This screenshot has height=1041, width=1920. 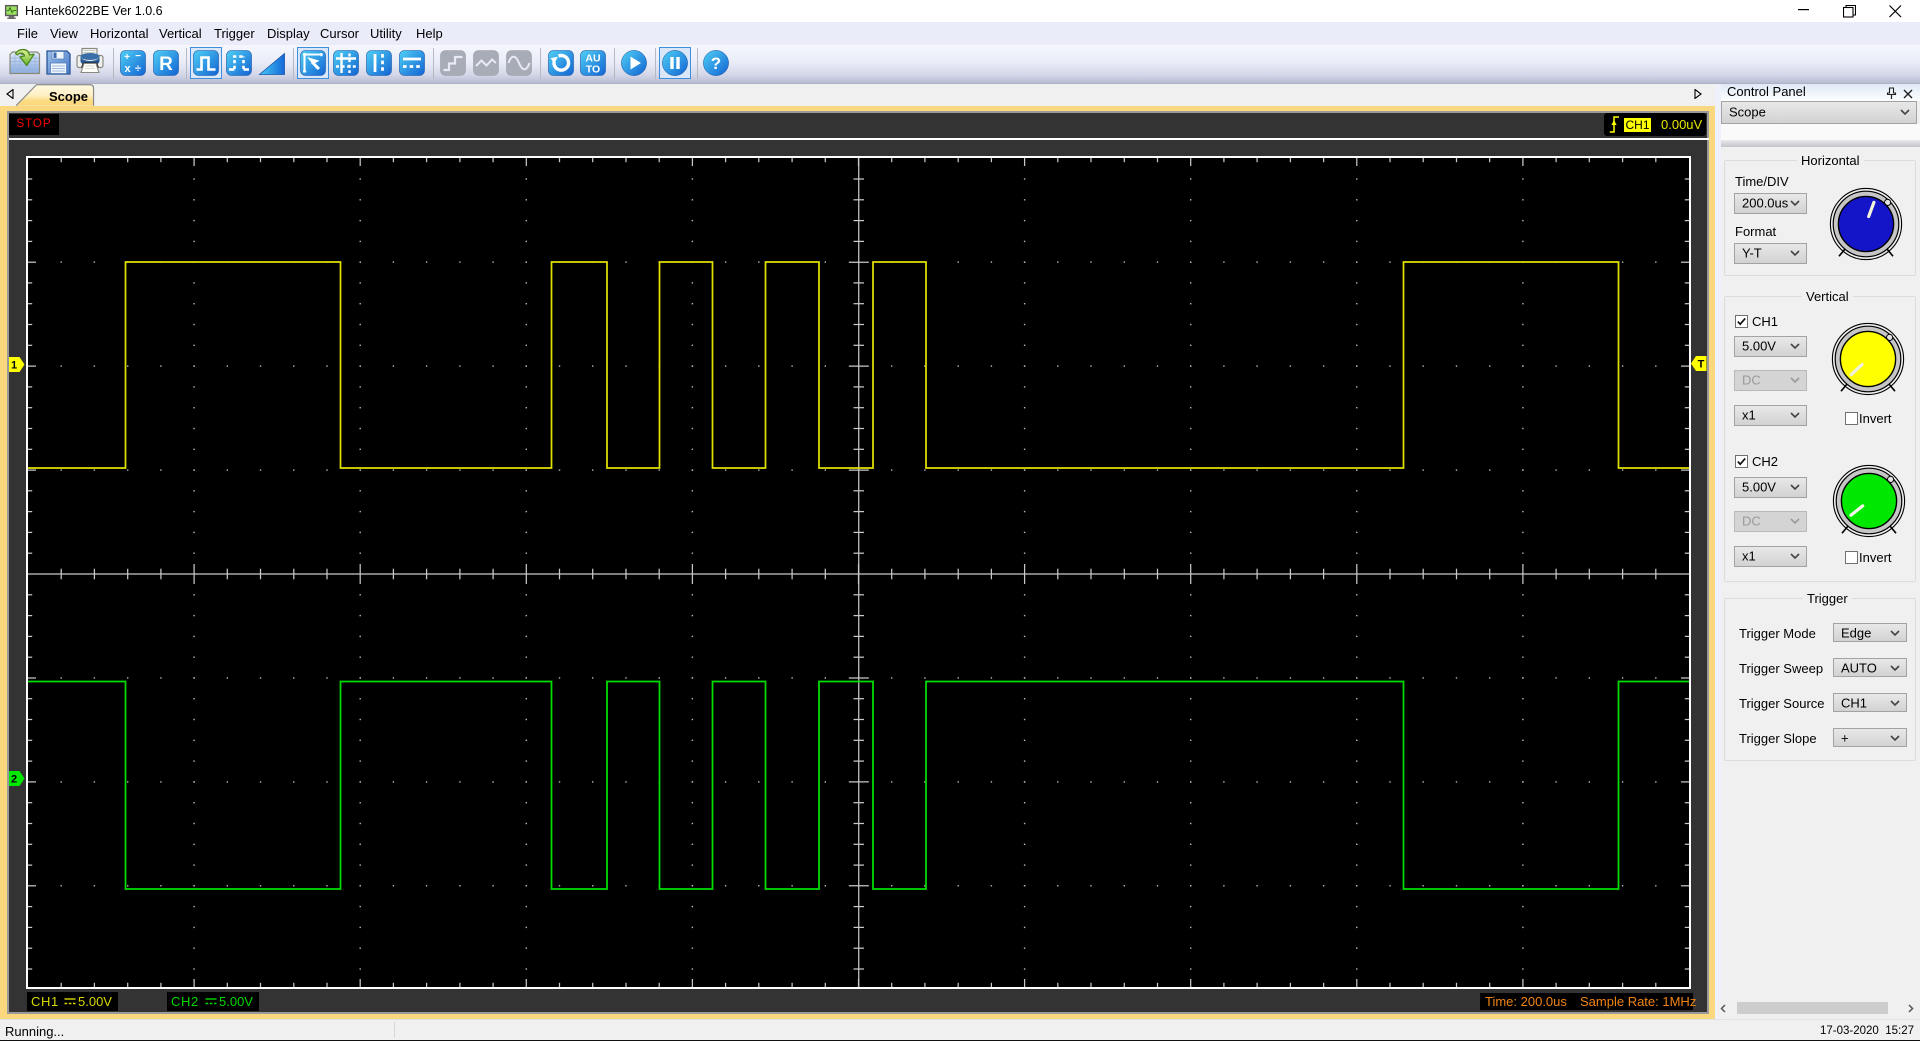 What do you see at coordinates (14, 365) in the screenshot?
I see `svg-text: 1` at bounding box center [14, 365].